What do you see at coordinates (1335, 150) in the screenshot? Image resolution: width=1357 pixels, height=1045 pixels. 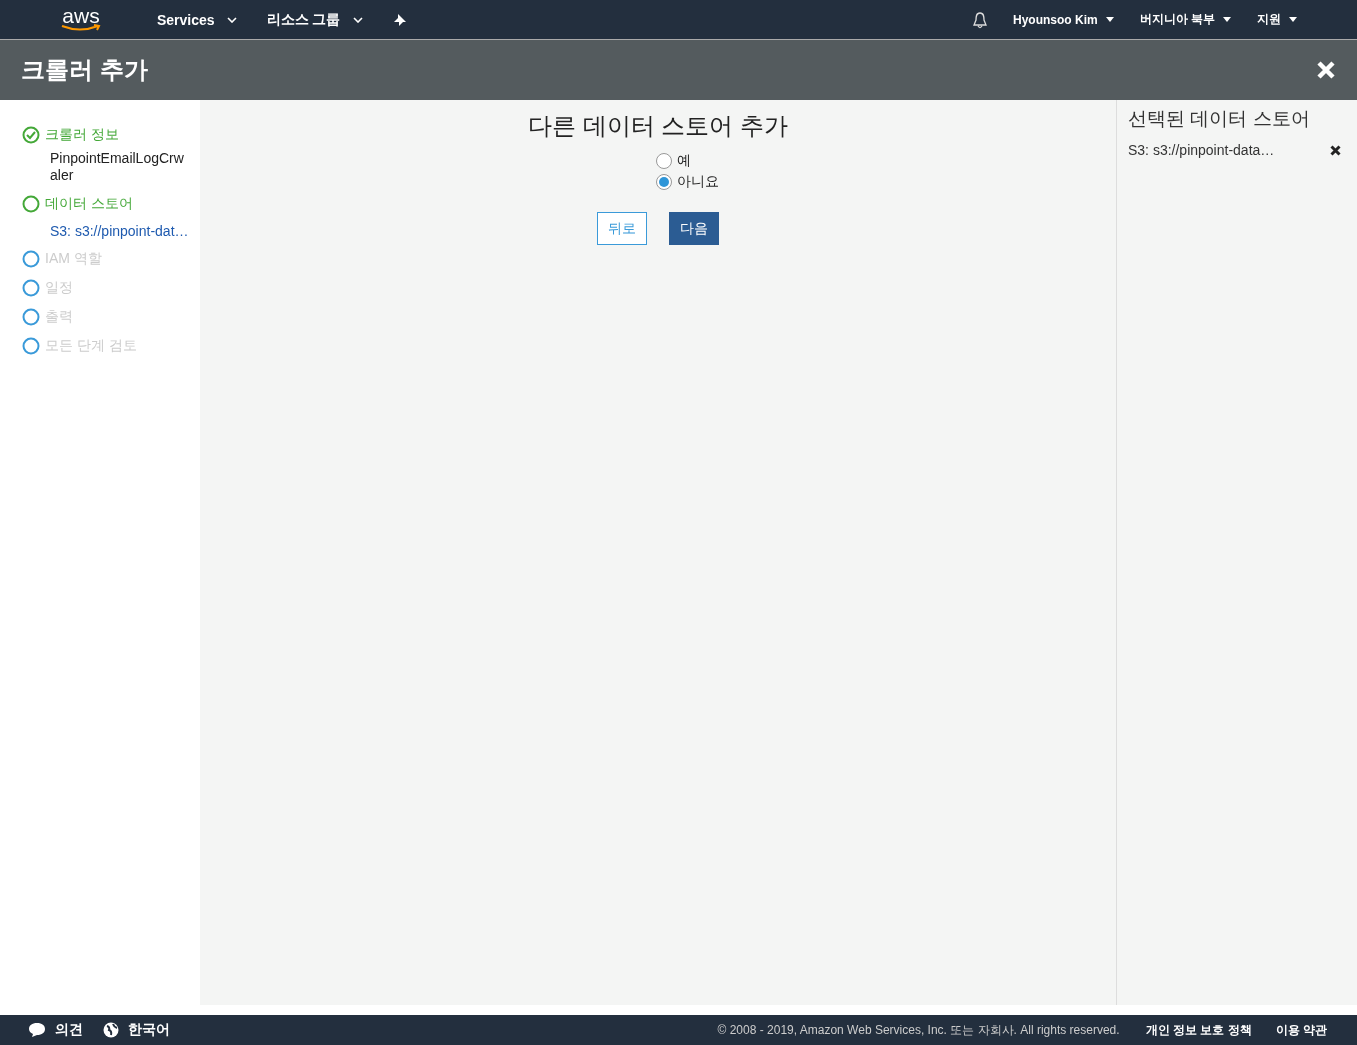 I see `remove-icon` at bounding box center [1335, 150].